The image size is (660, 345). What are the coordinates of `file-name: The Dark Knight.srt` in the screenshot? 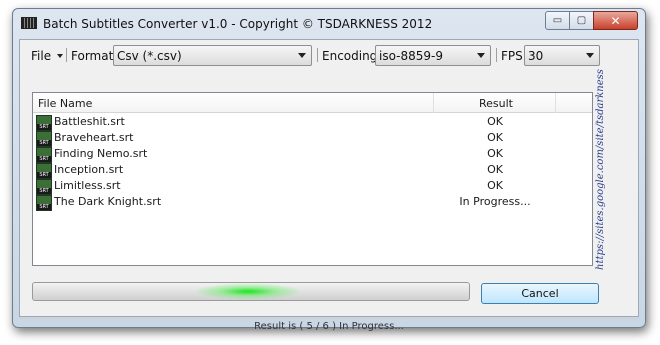 It's located at (108, 201).